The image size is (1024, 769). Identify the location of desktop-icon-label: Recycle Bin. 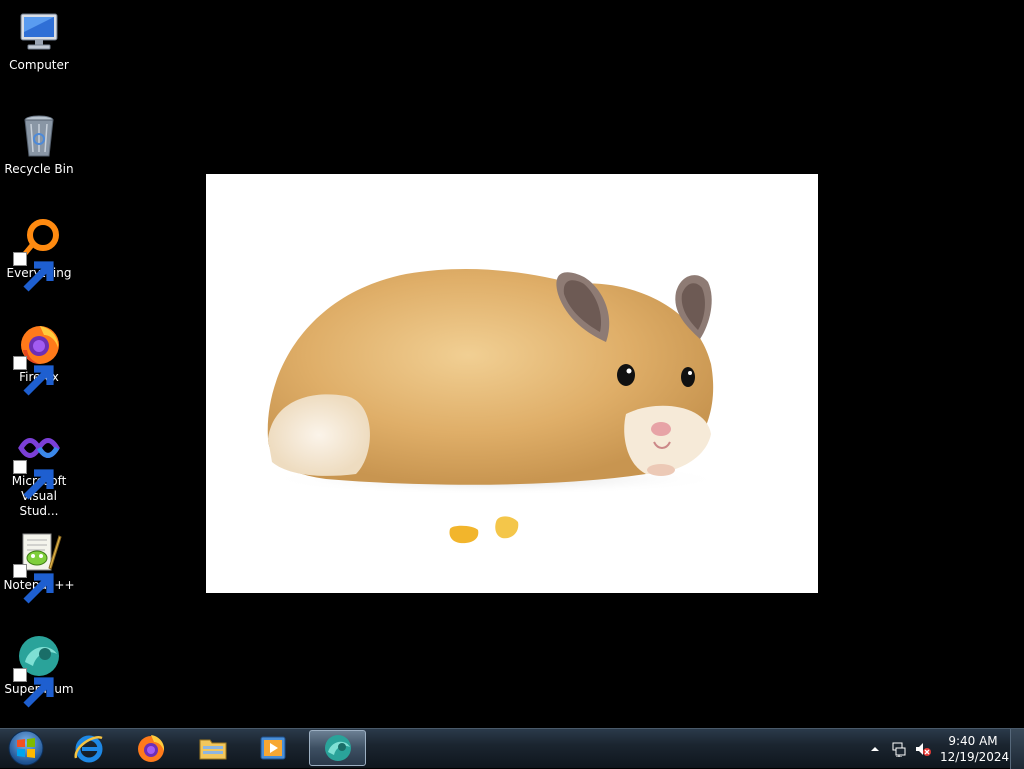
(39, 169).